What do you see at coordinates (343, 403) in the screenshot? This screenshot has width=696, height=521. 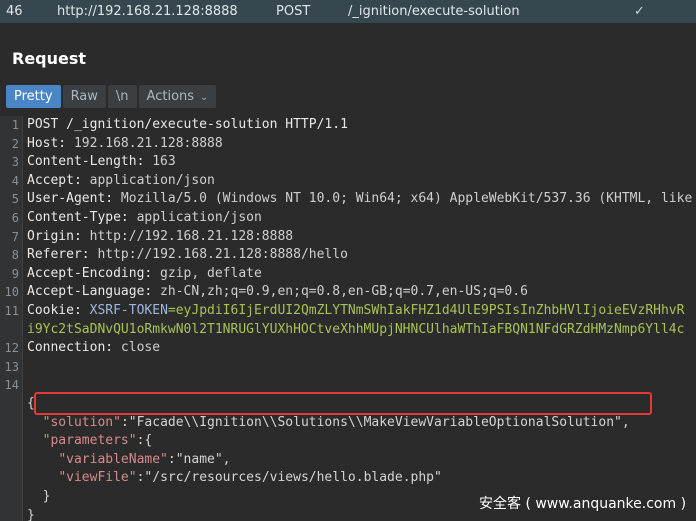 I see `highlight-box` at bounding box center [343, 403].